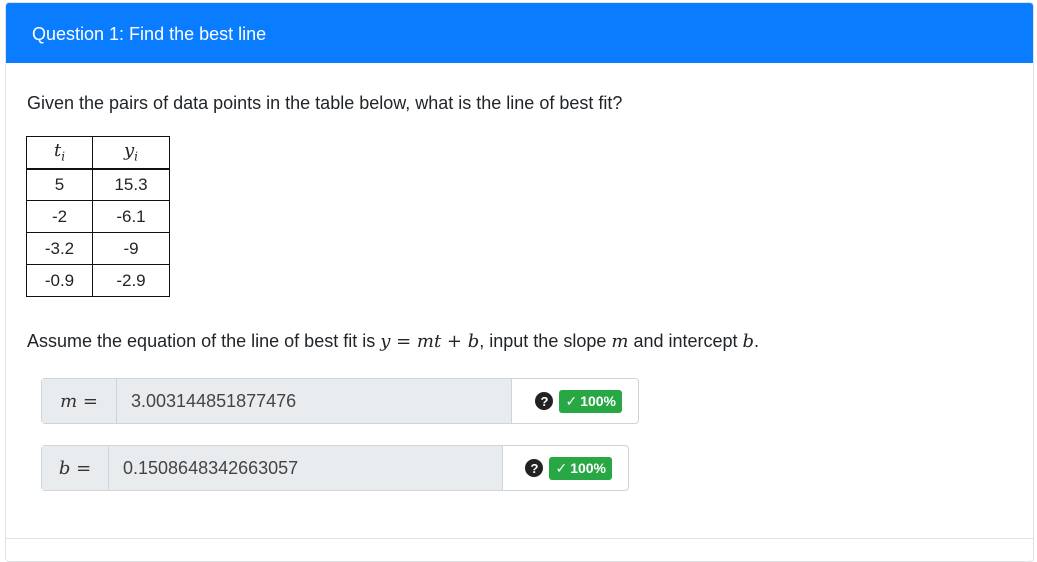  I want to click on table-header-row: ti yi, so click(98, 153).